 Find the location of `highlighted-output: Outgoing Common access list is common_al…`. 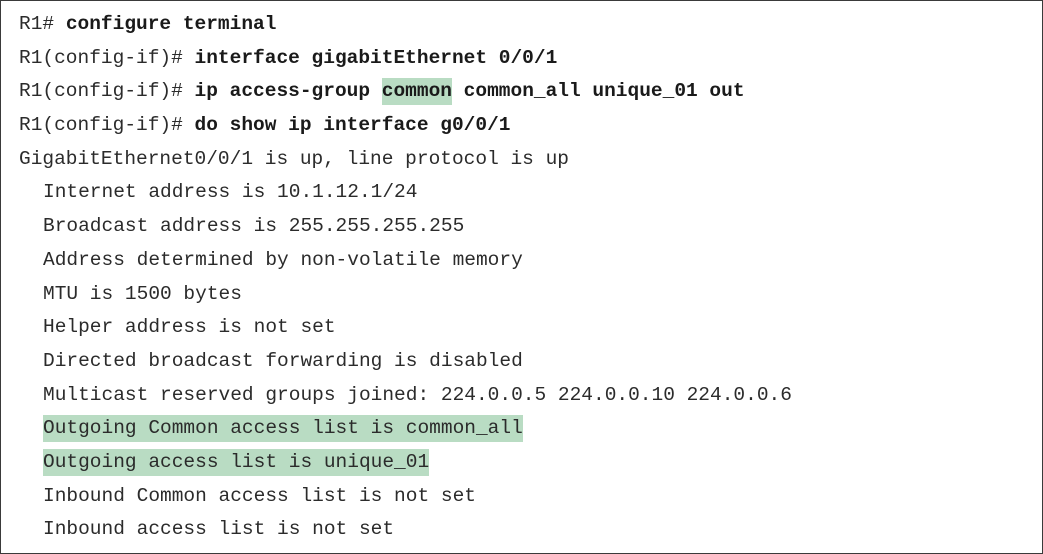

highlighted-output: Outgoing Common access list is common_al… is located at coordinates (283, 429).